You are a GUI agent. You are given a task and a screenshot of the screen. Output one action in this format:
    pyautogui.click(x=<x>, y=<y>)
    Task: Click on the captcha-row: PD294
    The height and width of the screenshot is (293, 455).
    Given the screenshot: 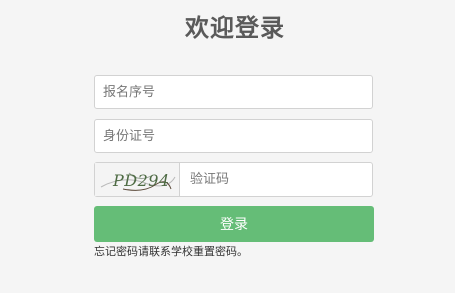 What is the action you would take?
    pyautogui.click(x=233, y=179)
    